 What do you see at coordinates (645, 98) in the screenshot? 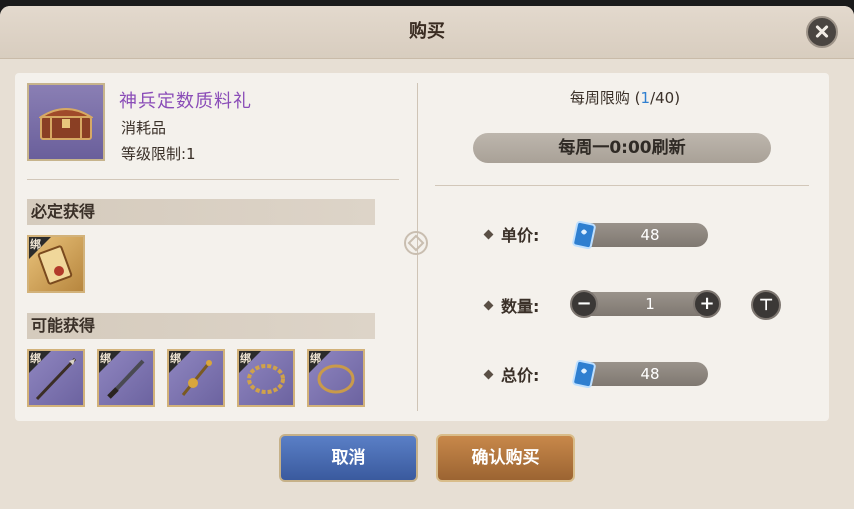
I see `weekly-limit-current: 1` at bounding box center [645, 98].